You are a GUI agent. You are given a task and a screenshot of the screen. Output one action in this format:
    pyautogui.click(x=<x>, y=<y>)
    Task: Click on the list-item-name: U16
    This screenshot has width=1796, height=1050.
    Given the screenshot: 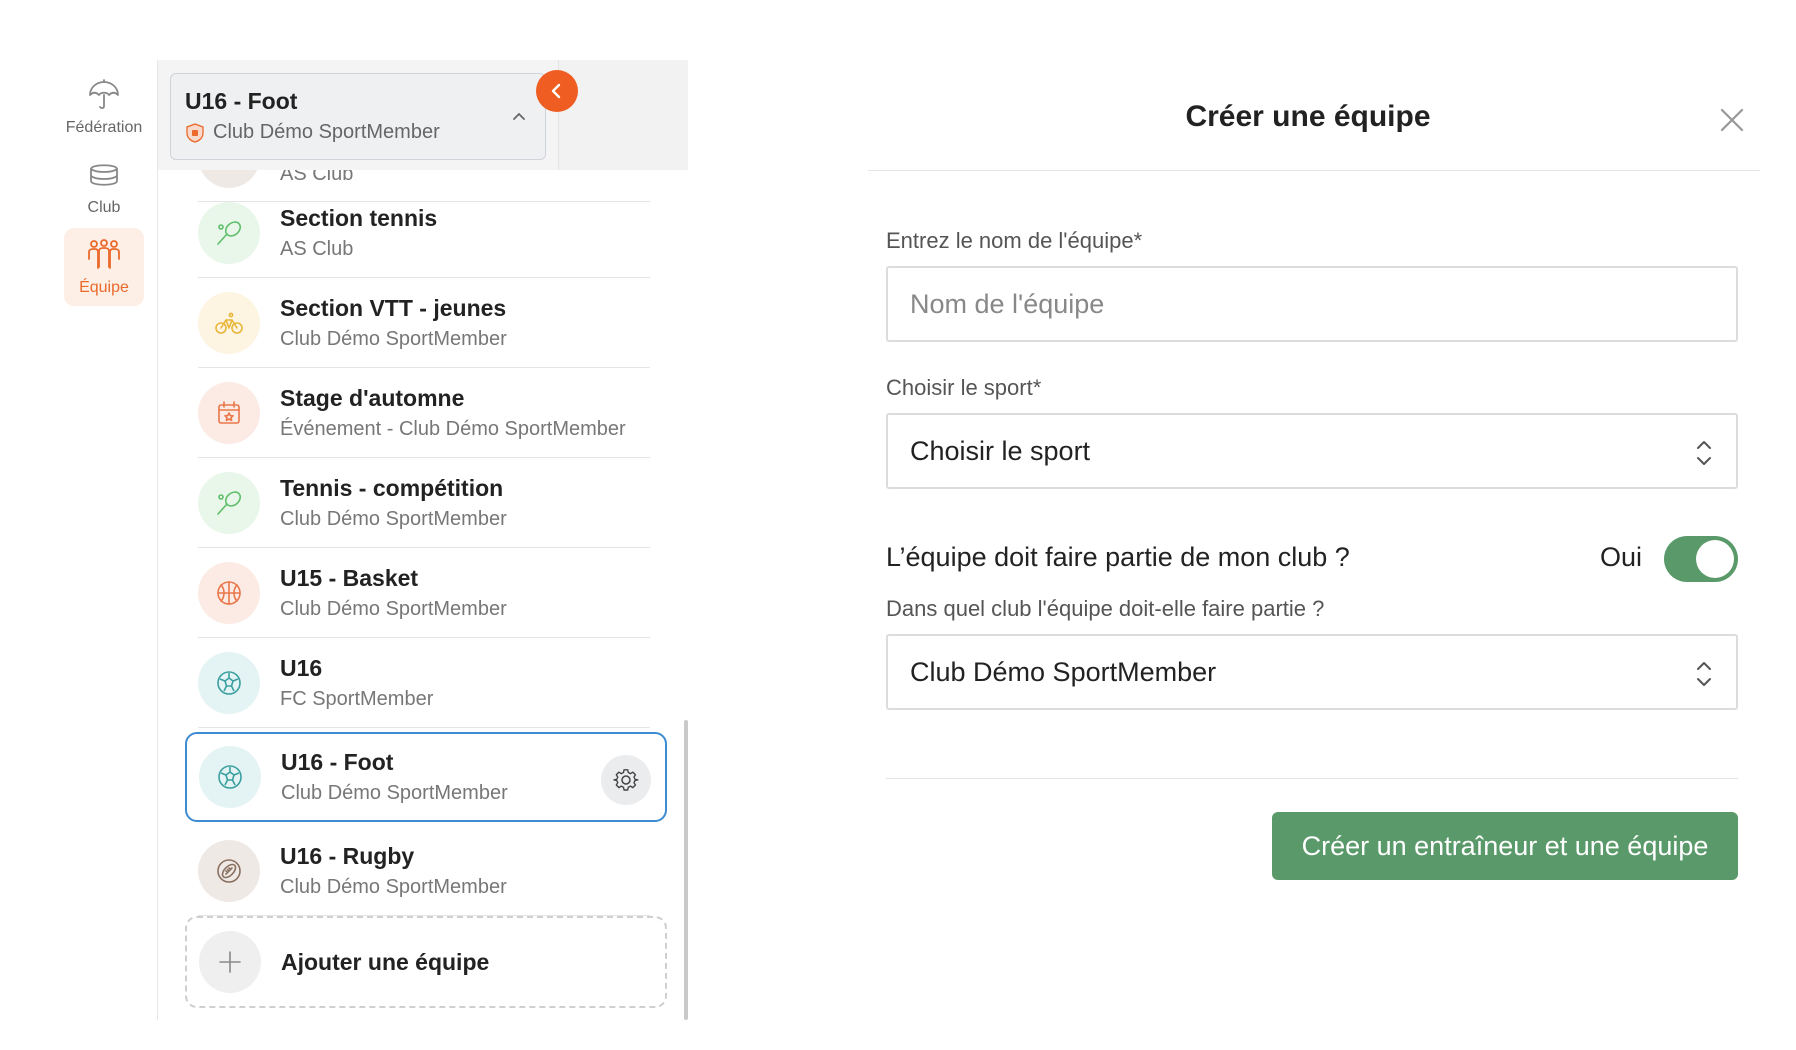 What is the action you would take?
    pyautogui.click(x=301, y=667)
    